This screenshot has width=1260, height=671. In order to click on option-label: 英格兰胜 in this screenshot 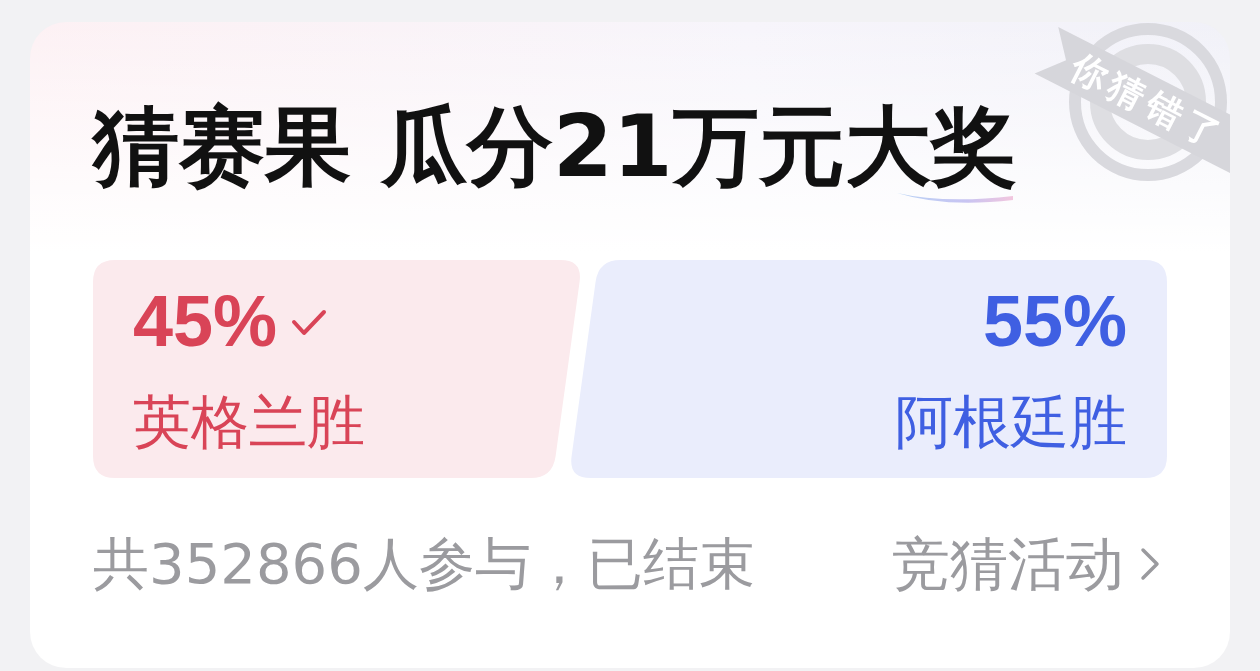, I will do `click(249, 422)`.